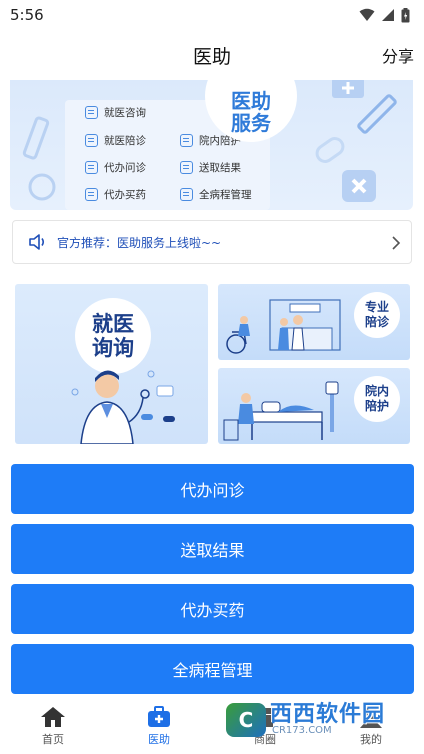 The width and height of the screenshot is (424, 754). I want to click on wifi-icon, so click(367, 14).